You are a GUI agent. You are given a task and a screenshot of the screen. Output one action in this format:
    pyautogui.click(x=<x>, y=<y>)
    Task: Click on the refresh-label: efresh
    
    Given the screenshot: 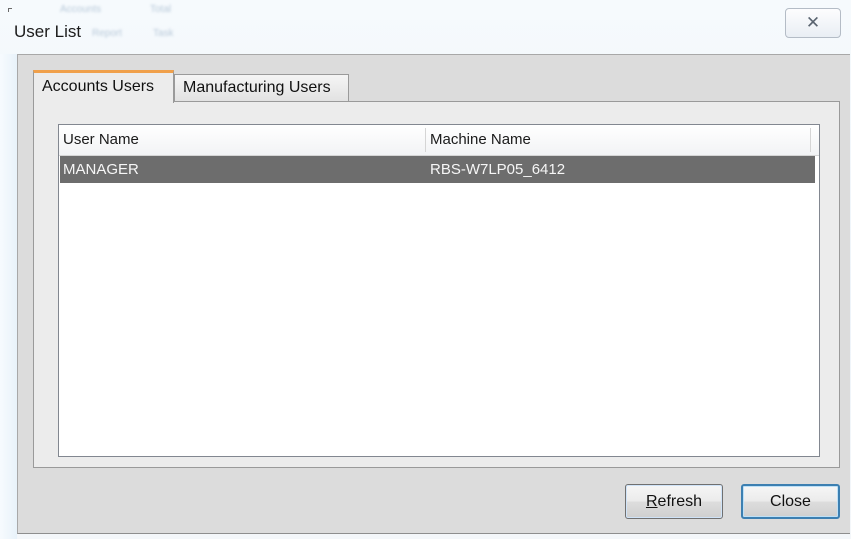 What is the action you would take?
    pyautogui.click(x=680, y=501)
    